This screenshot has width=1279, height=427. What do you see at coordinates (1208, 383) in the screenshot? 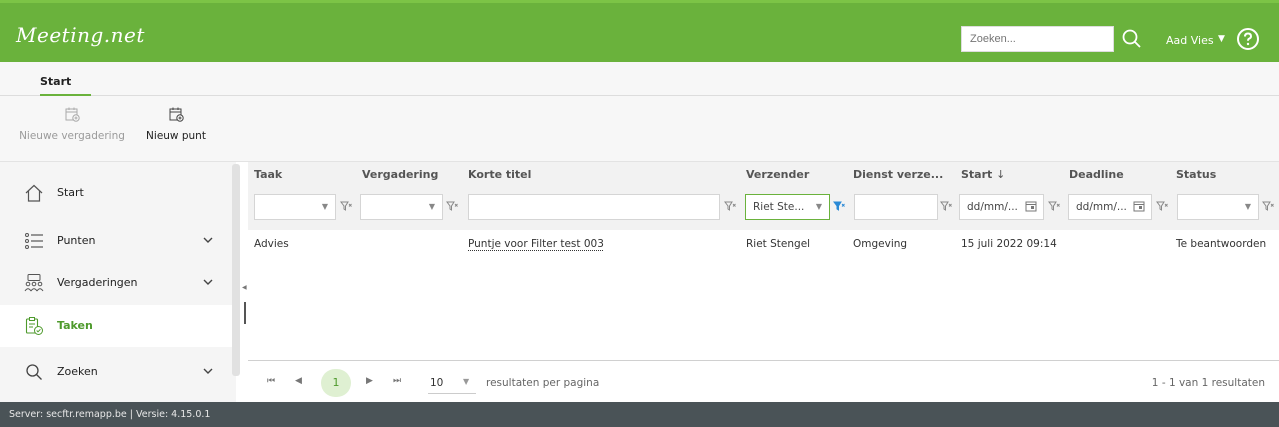
I see `results-info: 1 - 1 van 1 resultaten` at bounding box center [1208, 383].